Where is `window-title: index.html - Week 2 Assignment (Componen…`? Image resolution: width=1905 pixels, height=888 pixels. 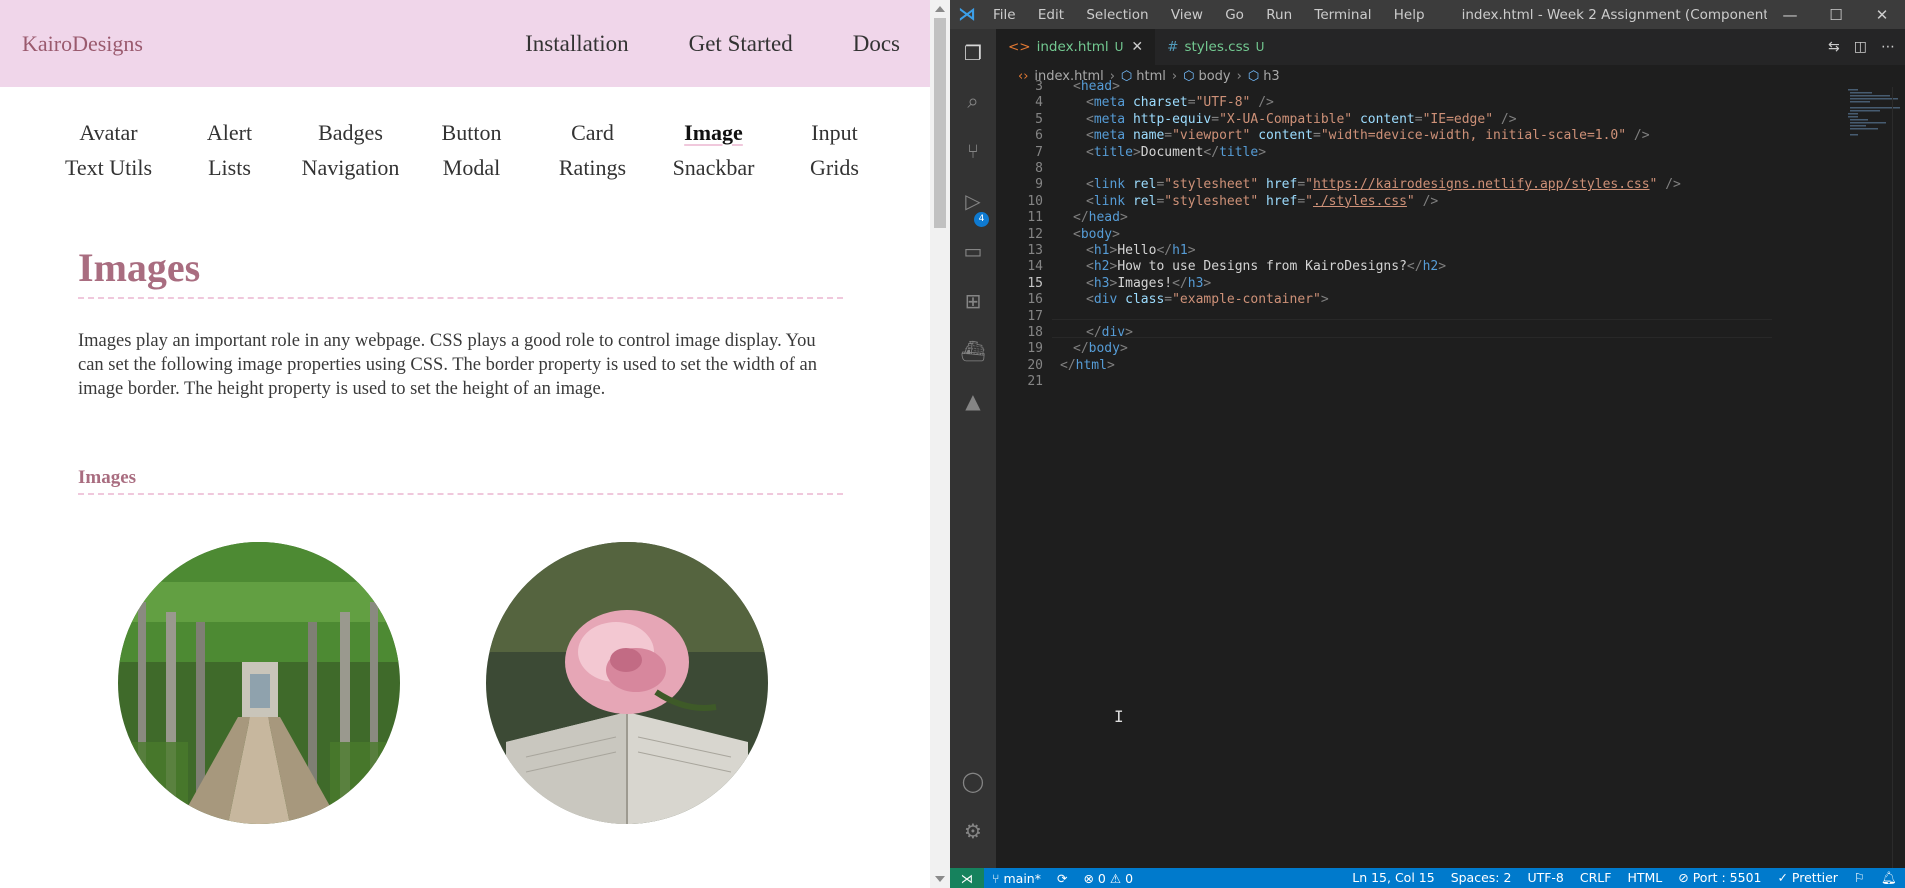
window-title: index.html - Week 2 Assignment (Componen… is located at coordinates (1614, 14).